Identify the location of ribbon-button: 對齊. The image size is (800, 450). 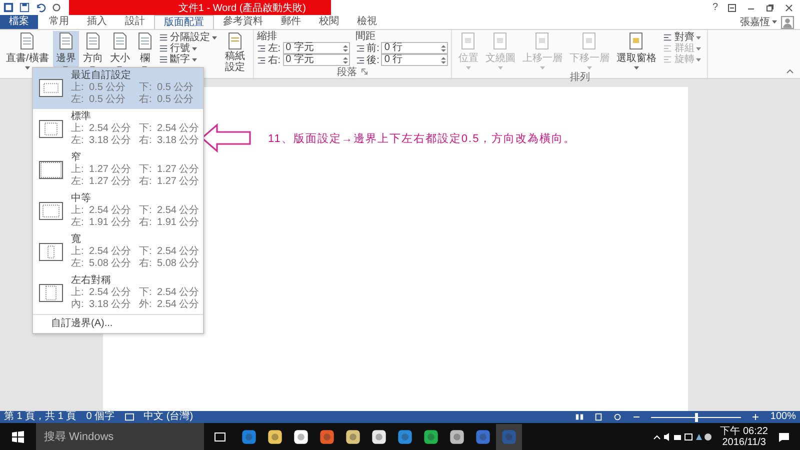
(682, 37).